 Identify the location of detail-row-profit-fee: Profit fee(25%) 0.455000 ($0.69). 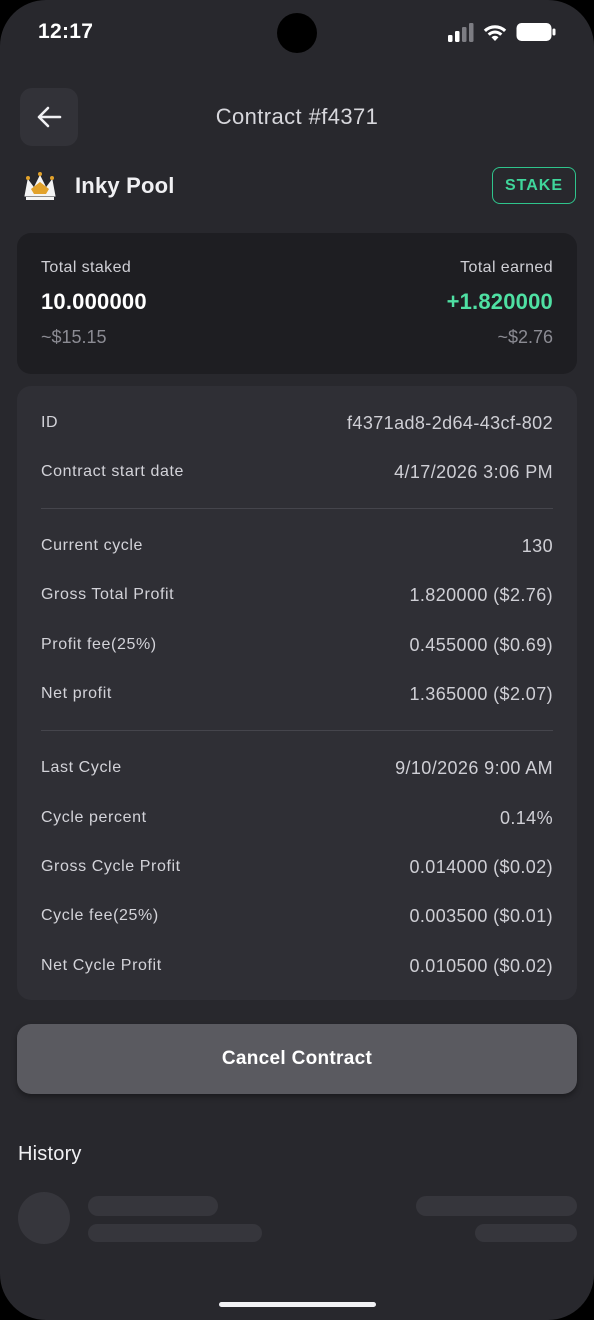
(297, 645).